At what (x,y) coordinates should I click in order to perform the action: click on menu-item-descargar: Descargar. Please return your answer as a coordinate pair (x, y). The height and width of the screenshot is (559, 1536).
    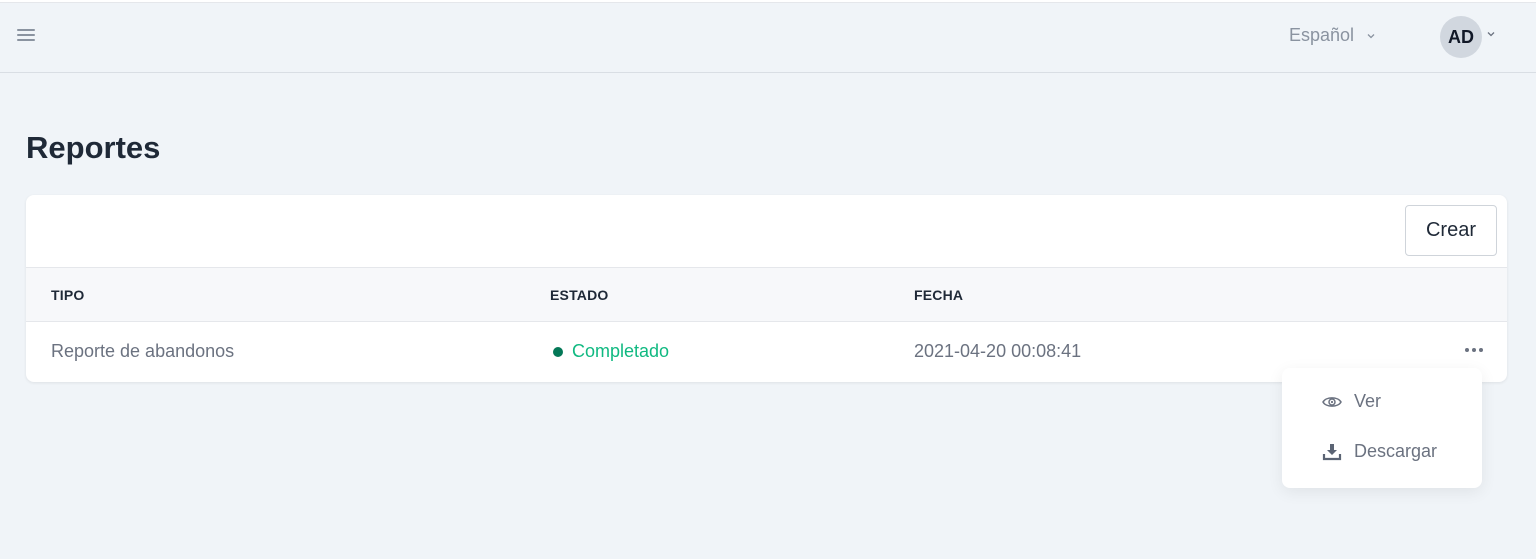
    Looking at the image, I should click on (1379, 451).